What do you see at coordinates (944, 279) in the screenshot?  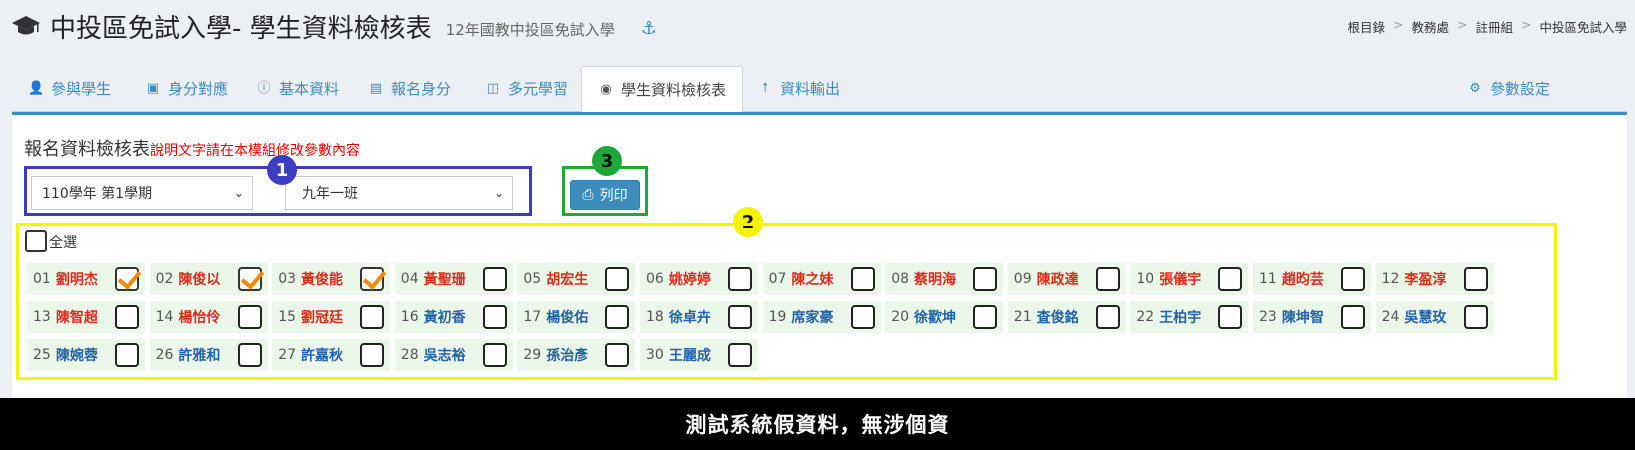 I see `student-item: 08 蔡明海` at bounding box center [944, 279].